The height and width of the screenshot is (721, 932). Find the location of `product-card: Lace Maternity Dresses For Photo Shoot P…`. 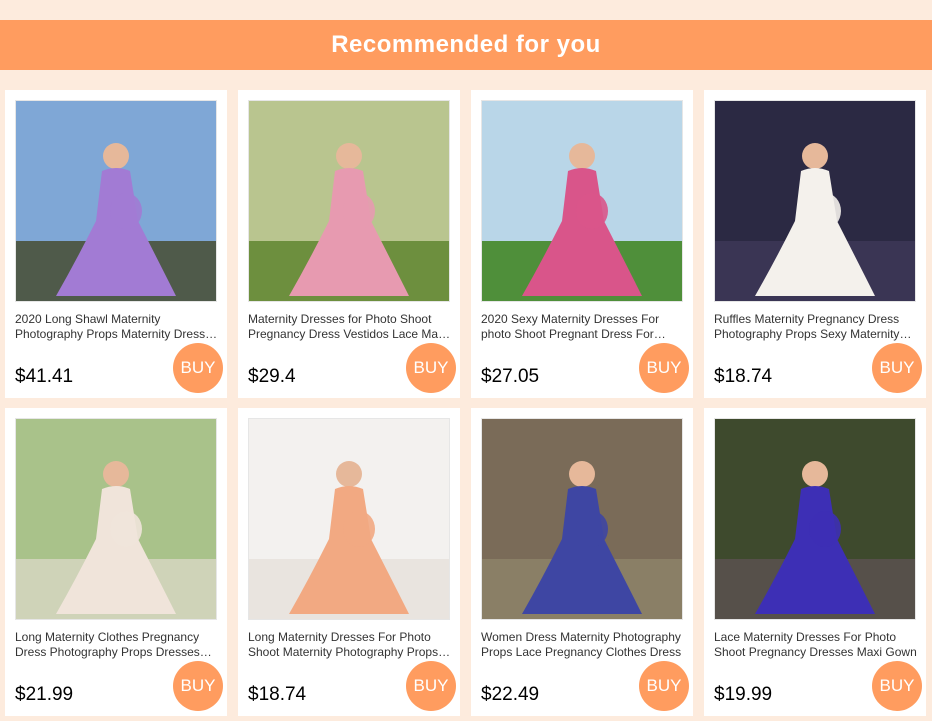

product-card: Lace Maternity Dresses For Photo Shoot P… is located at coordinates (815, 562).